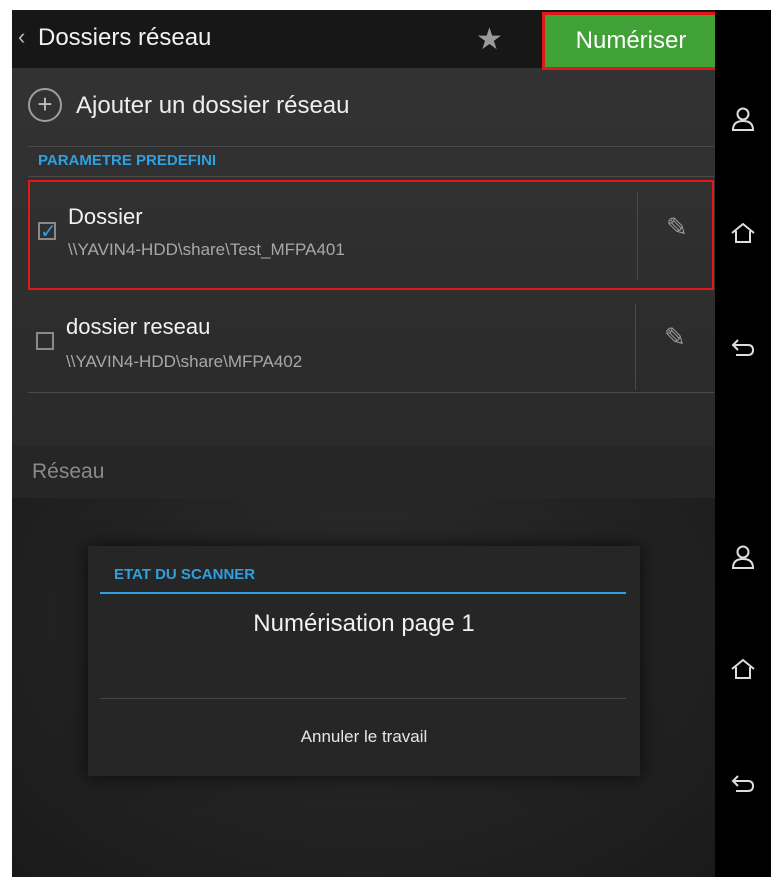 This screenshot has height=877, width=771. I want to click on star-icon: ★, so click(489, 39).